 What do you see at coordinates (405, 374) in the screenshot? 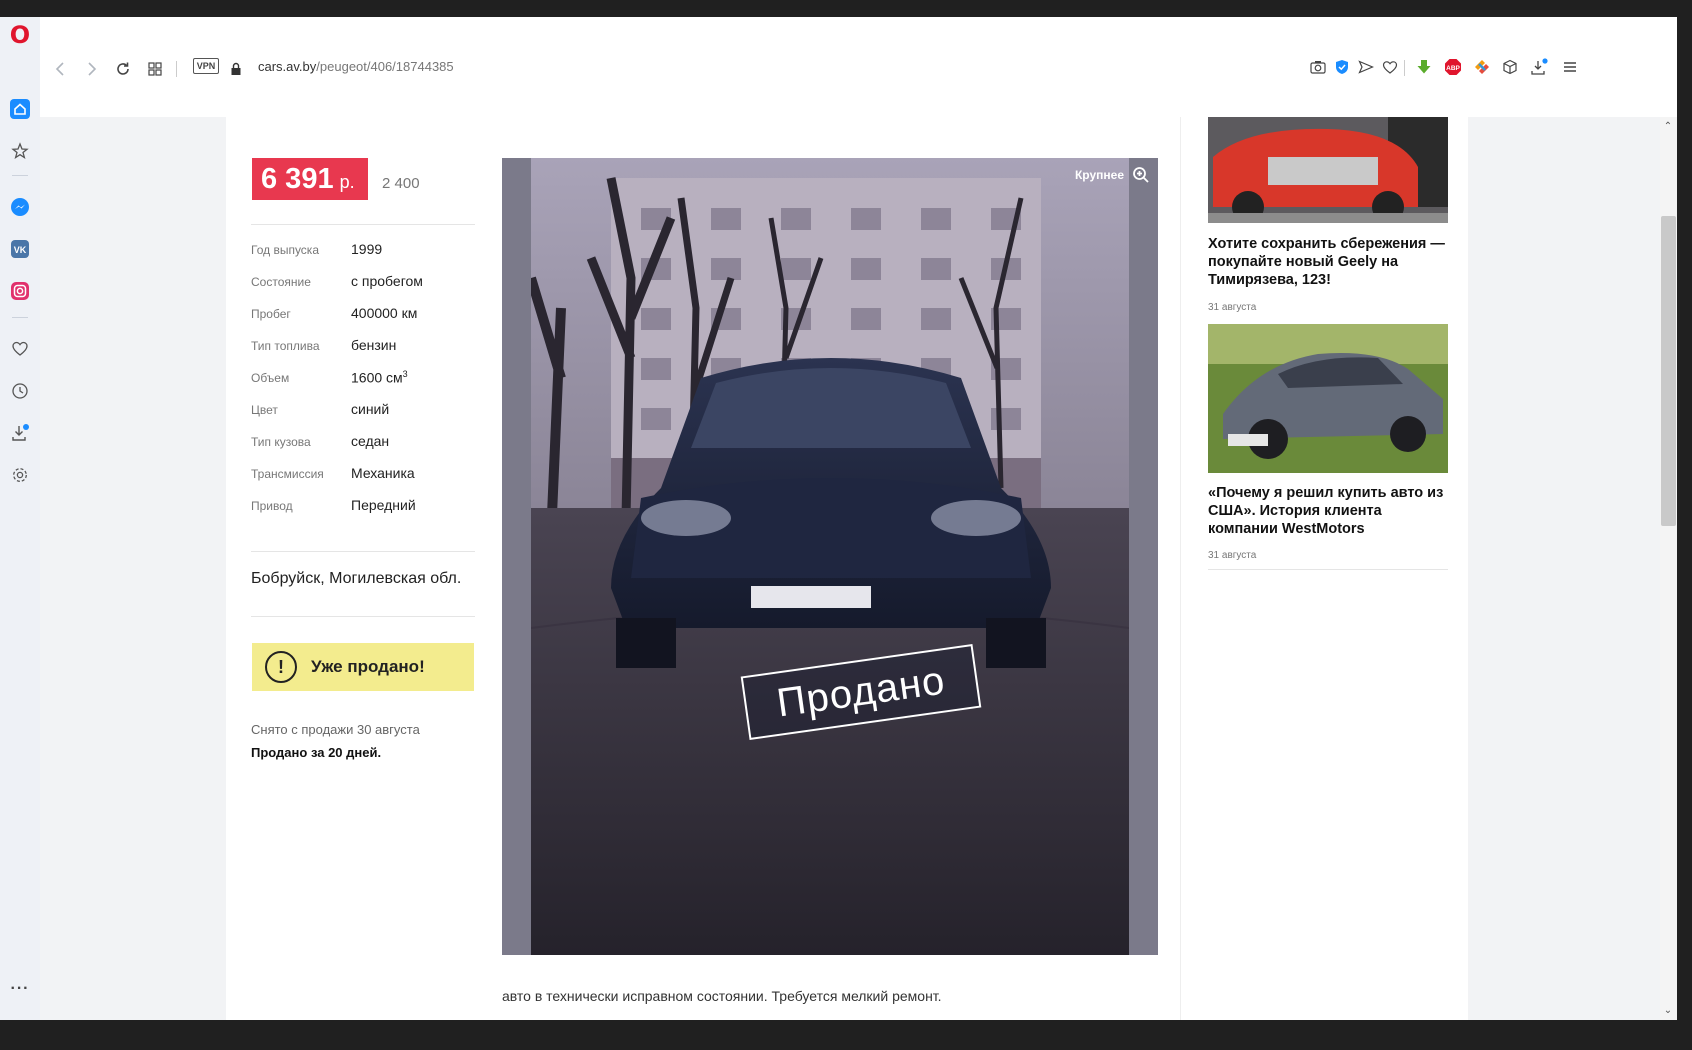
I see `spec-volume-sup: 3` at bounding box center [405, 374].